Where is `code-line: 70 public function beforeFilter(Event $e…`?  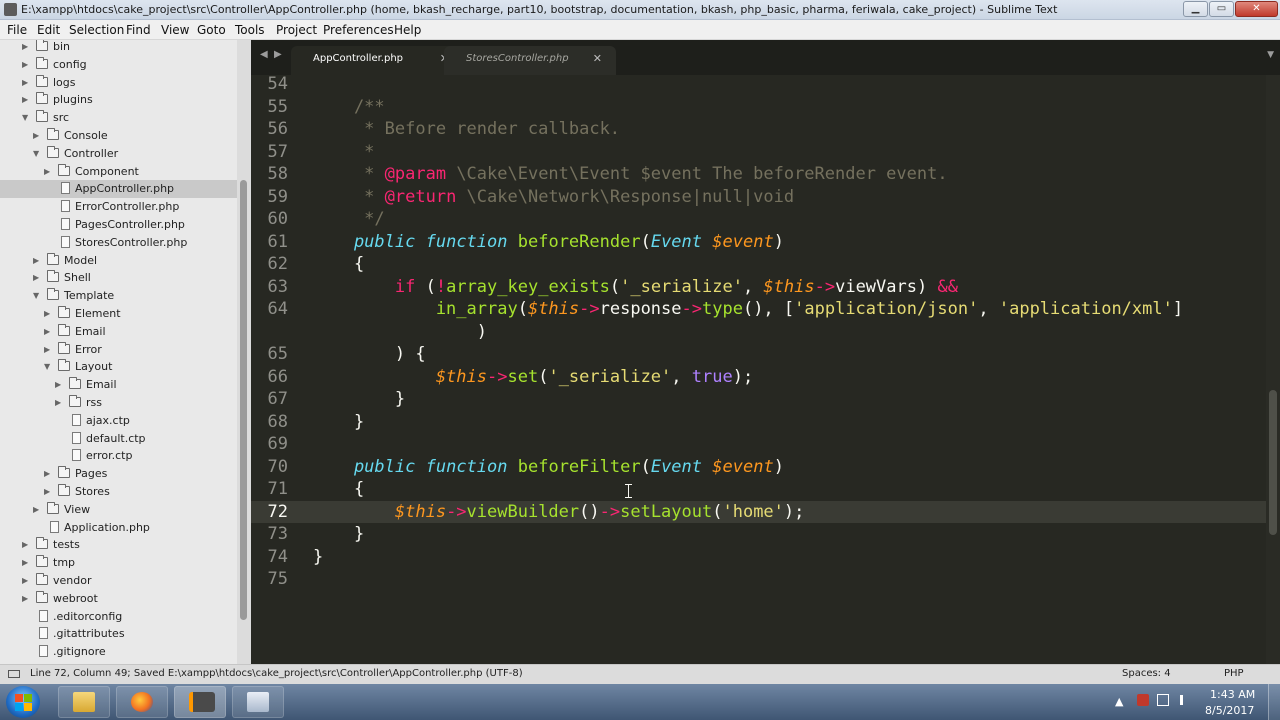 code-line: 70 public function beforeFilter(Event $e… is located at coordinates (758, 467).